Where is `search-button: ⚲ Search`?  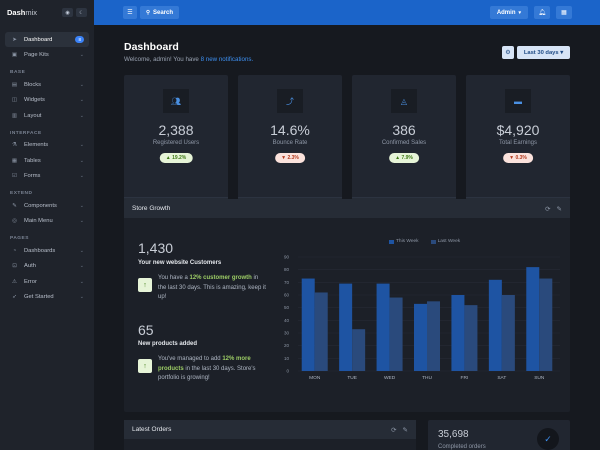 search-button: ⚲ Search is located at coordinates (160, 12).